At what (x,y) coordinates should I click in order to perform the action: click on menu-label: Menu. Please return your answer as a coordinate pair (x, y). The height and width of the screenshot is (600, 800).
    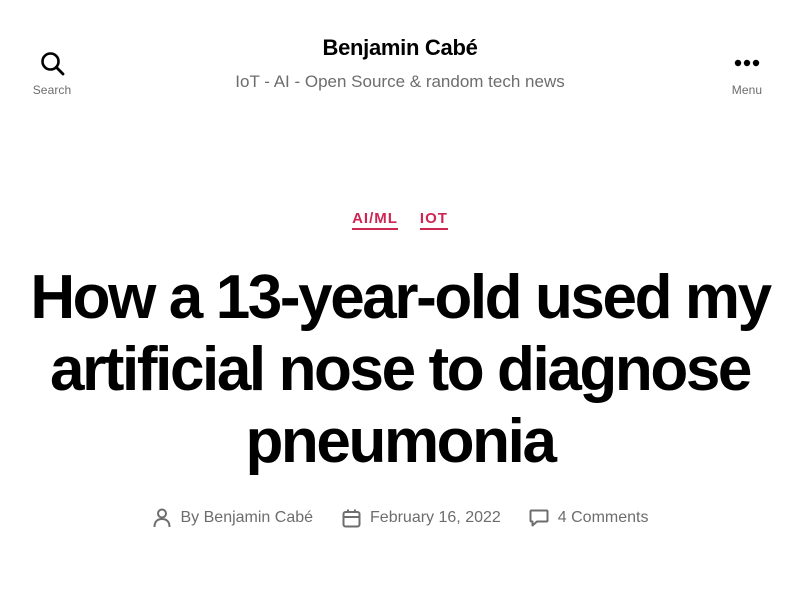
    Looking at the image, I should click on (747, 90).